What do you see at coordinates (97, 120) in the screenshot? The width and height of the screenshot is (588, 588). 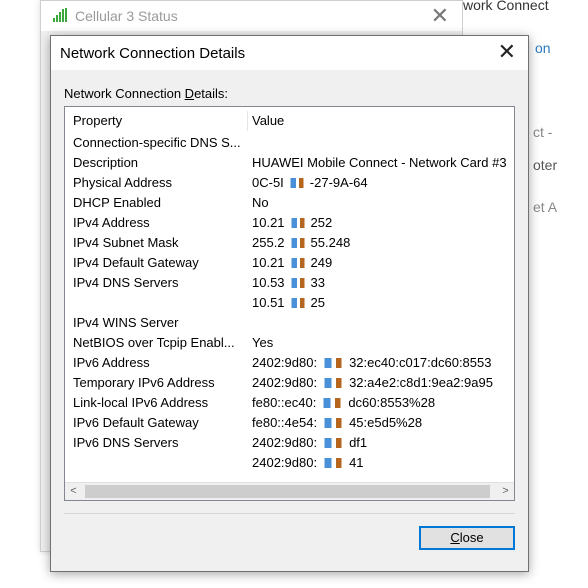 I see `column-header-property: Property` at bounding box center [97, 120].